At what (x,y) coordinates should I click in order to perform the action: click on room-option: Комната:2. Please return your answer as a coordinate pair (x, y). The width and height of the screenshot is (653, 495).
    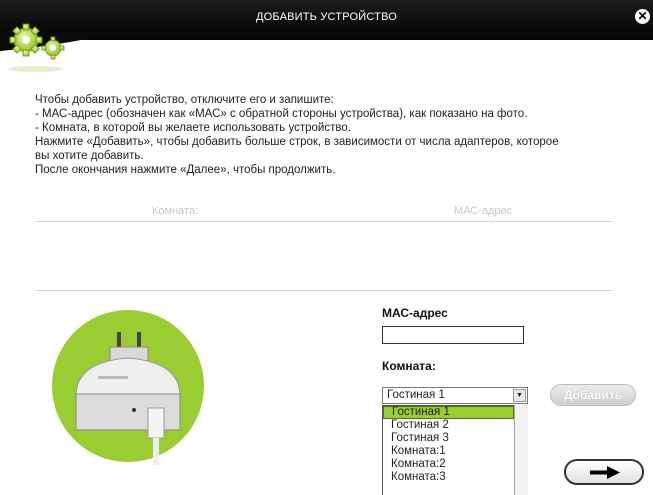
    Looking at the image, I should click on (448, 464).